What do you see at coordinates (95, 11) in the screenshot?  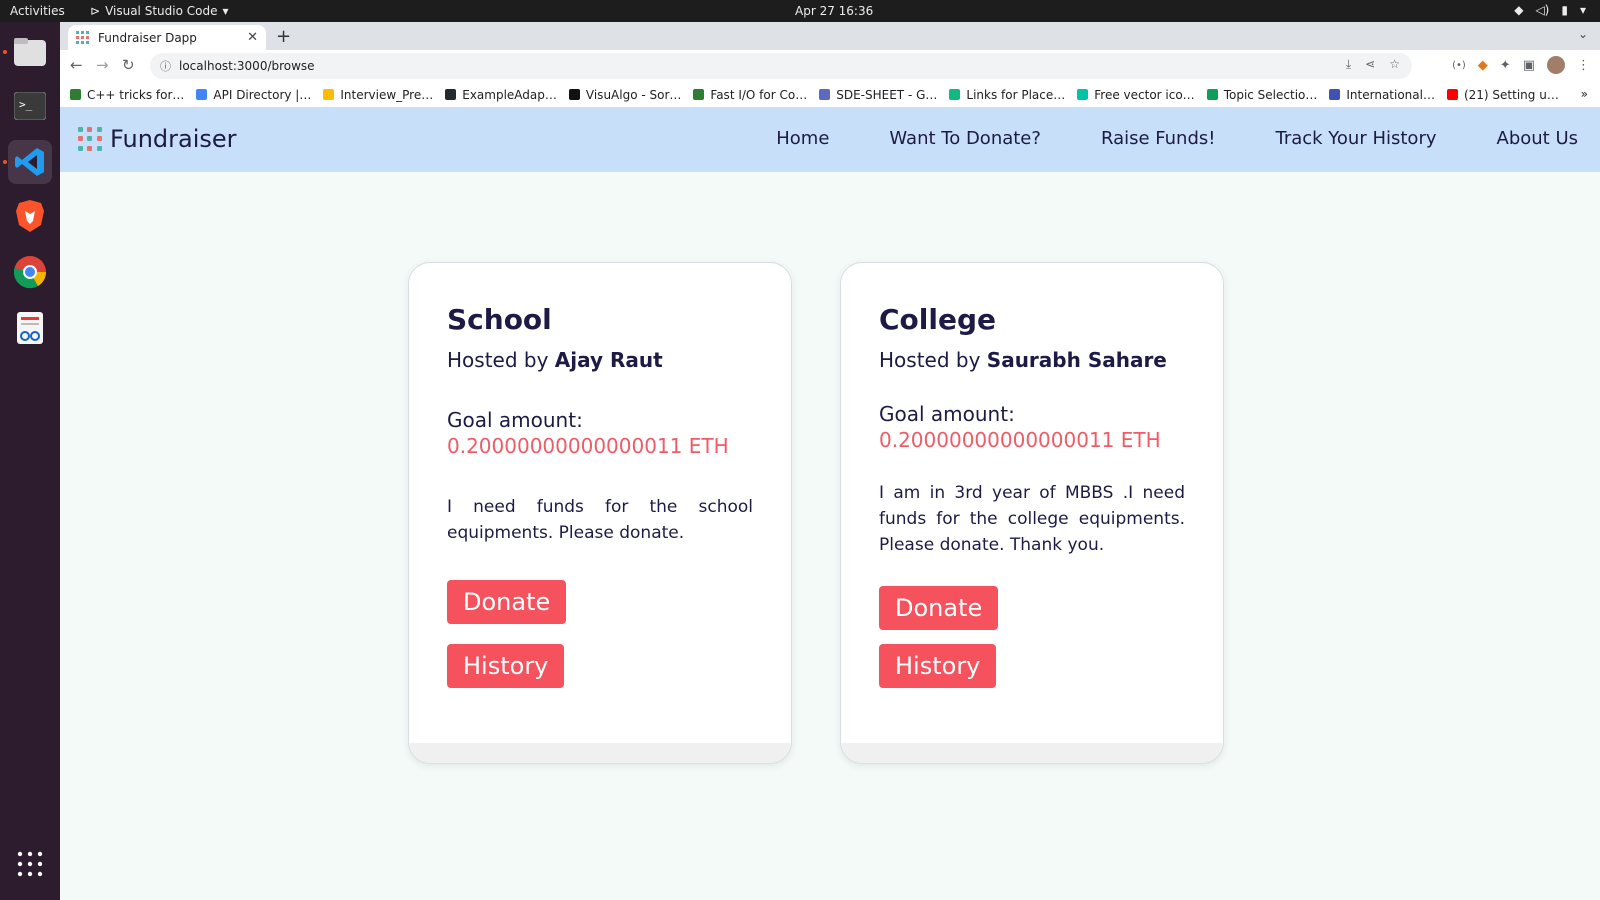 I see `vscode-small-icon: ⊳` at bounding box center [95, 11].